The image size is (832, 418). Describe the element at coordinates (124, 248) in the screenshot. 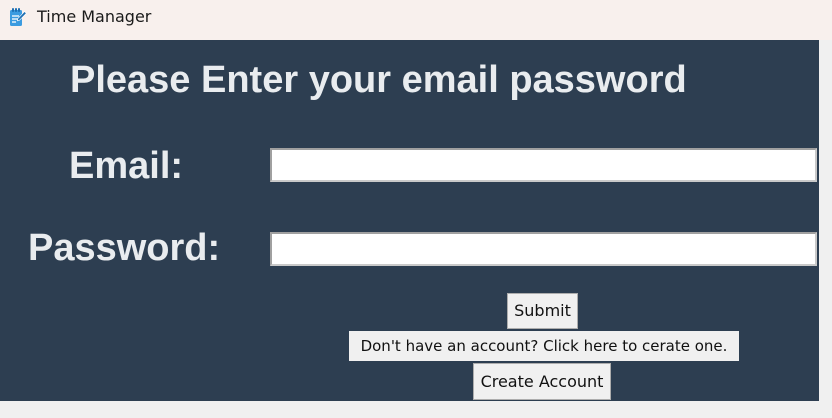

I see `password-label: Password:` at that location.